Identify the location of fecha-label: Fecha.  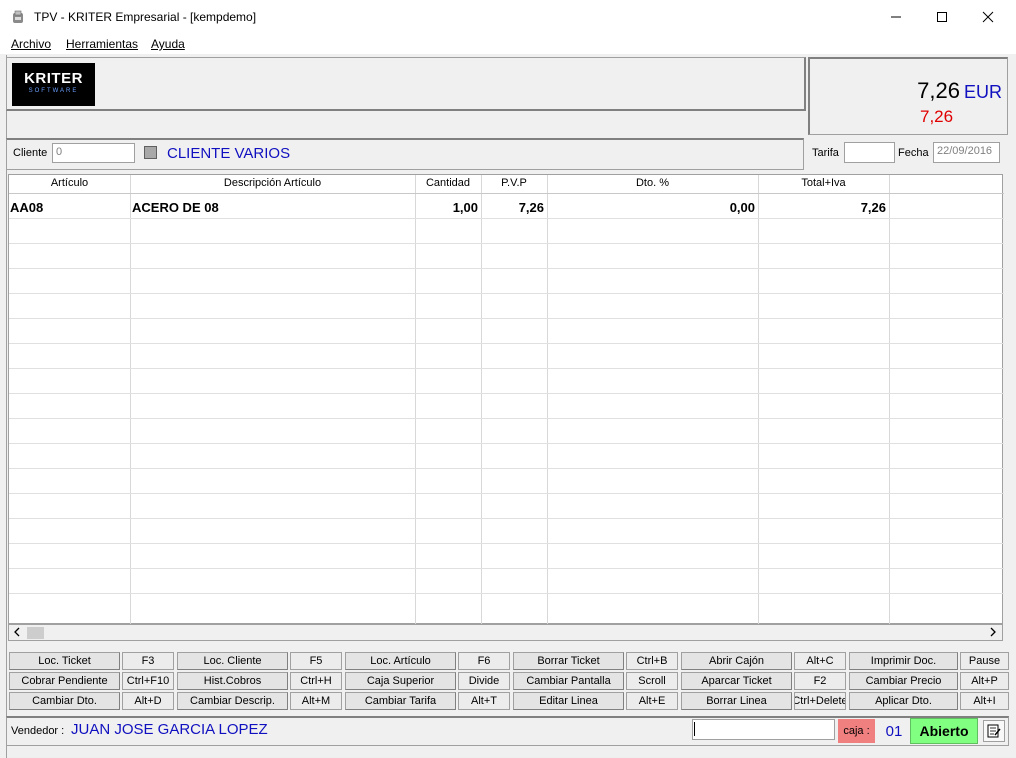
(913, 153).